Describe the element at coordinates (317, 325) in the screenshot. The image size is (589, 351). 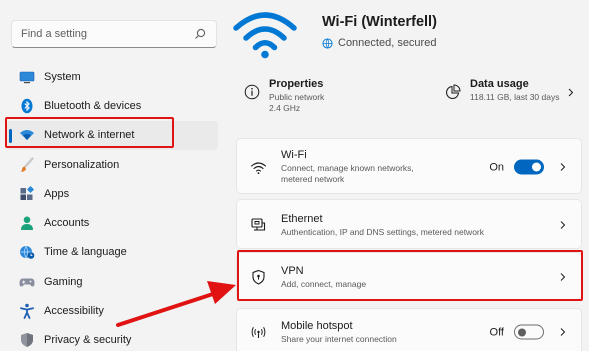
I see `hotspot-title: Mobile hotspot` at that location.